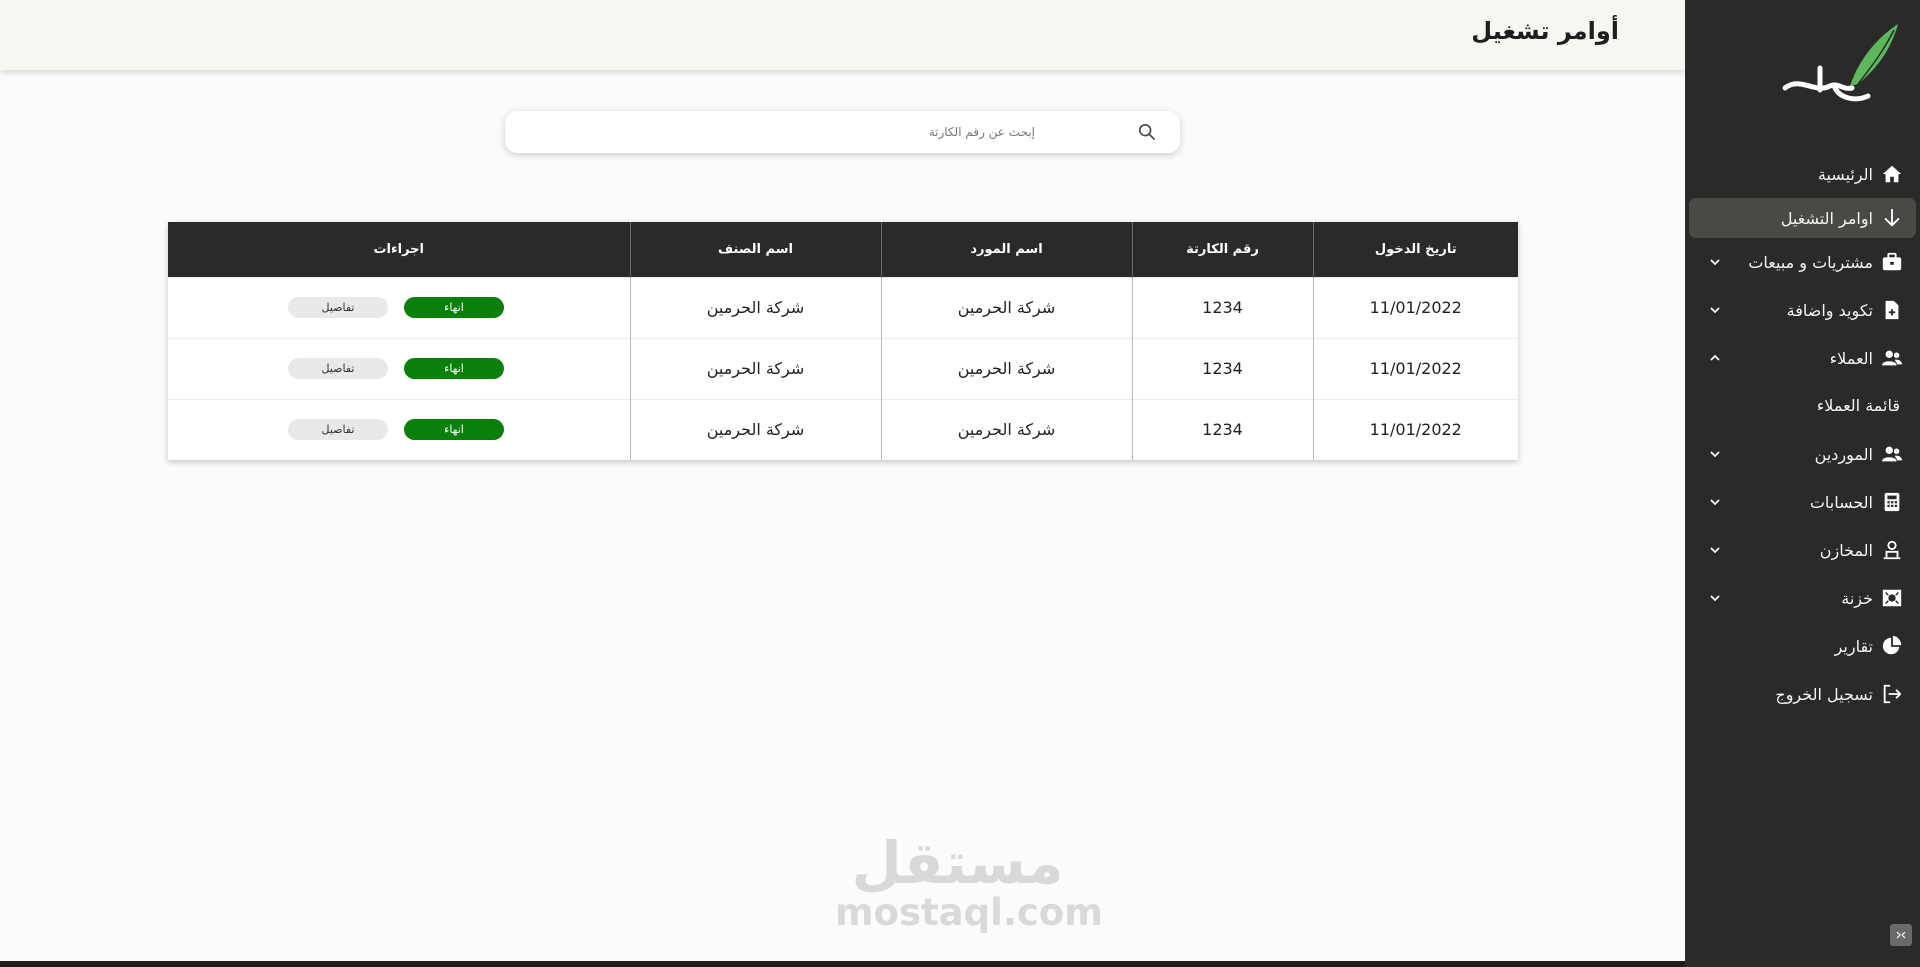 The width and height of the screenshot is (1920, 967). What do you see at coordinates (1857, 598) in the screenshot?
I see `sidebar-item-label: خزنة` at bounding box center [1857, 598].